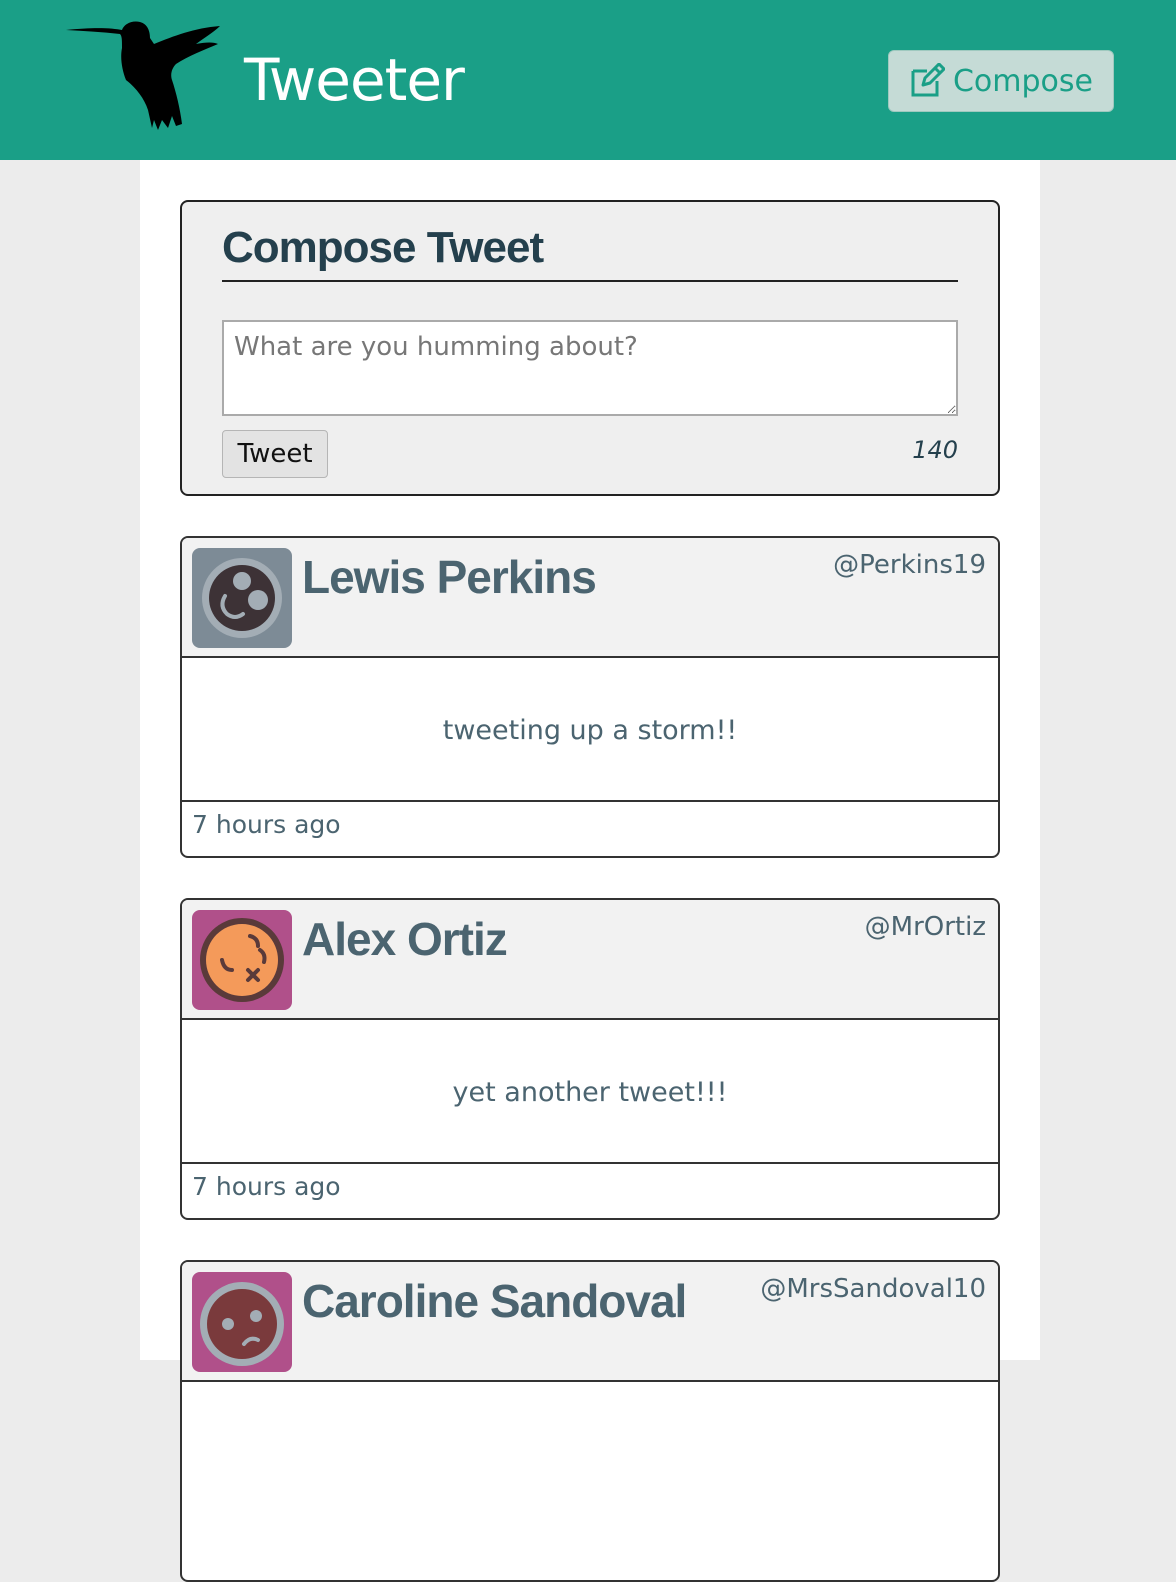 This screenshot has height=1582, width=1176. What do you see at coordinates (590, 251) in the screenshot?
I see `compose-title: Compose Tweet` at bounding box center [590, 251].